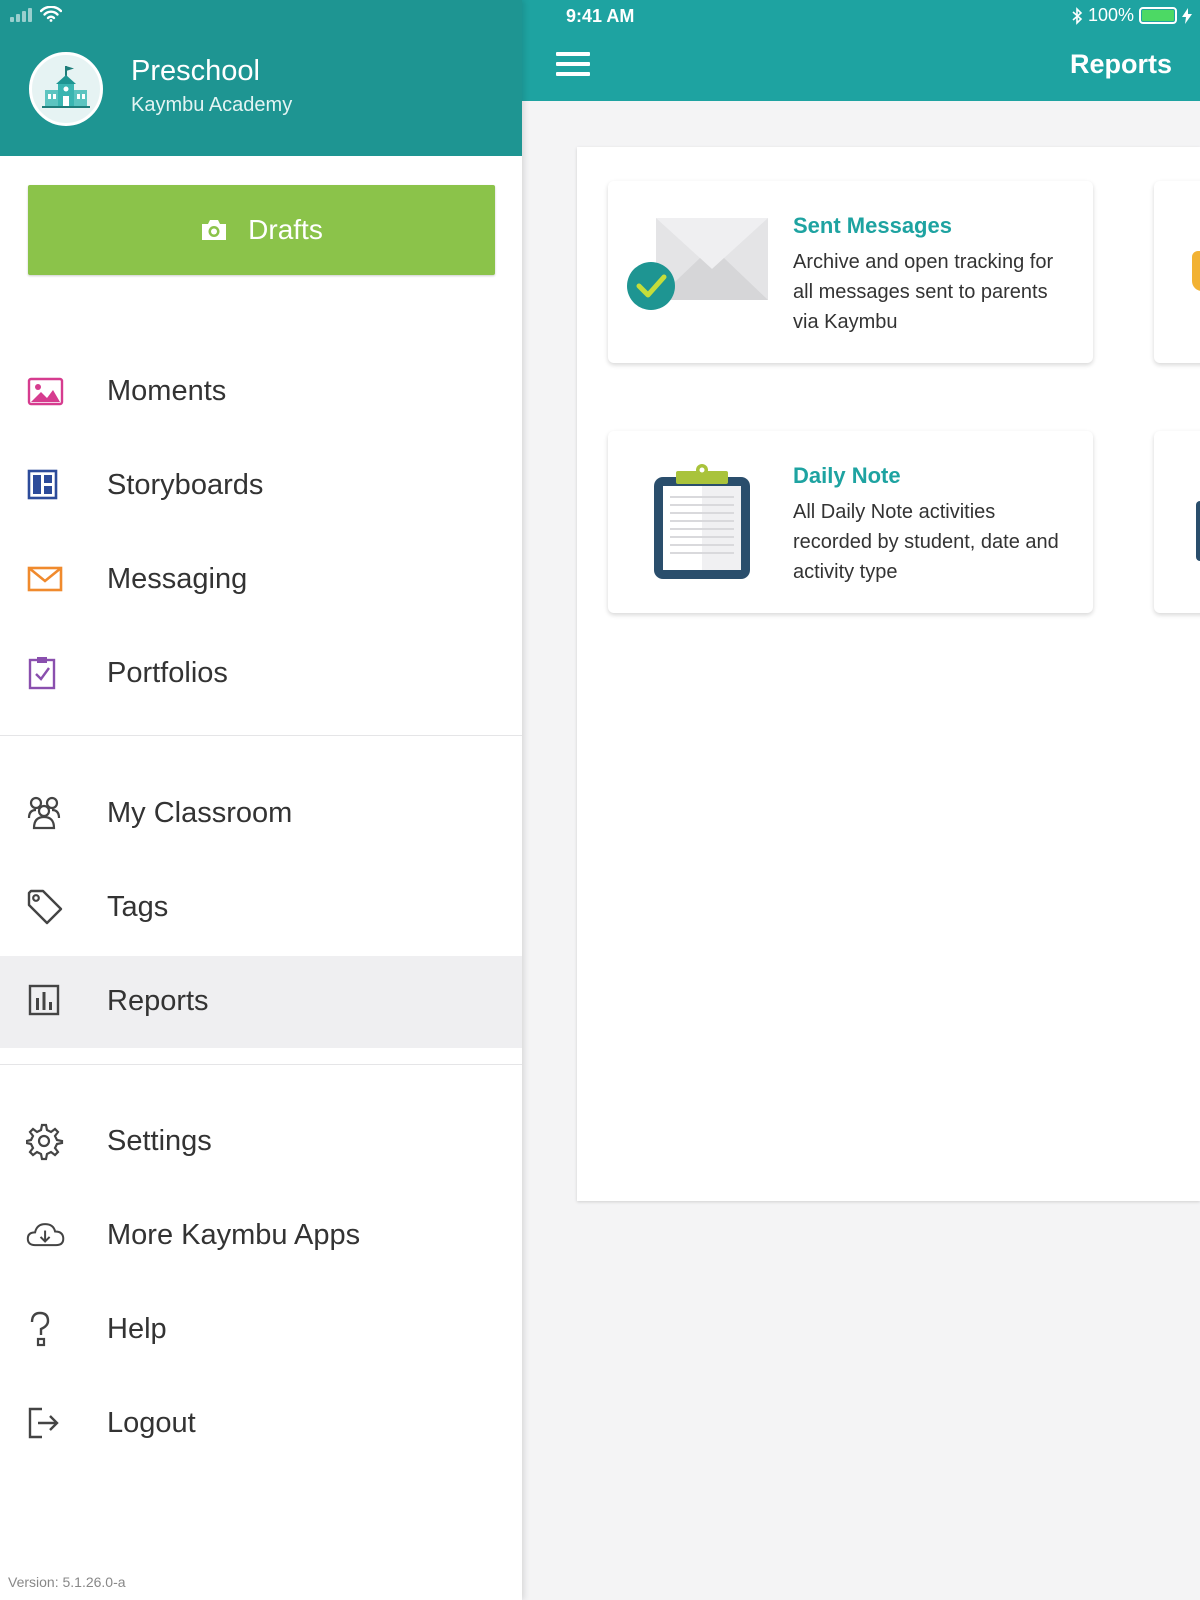  I want to click on sidebar-item-label: My Classroom, so click(200, 813).